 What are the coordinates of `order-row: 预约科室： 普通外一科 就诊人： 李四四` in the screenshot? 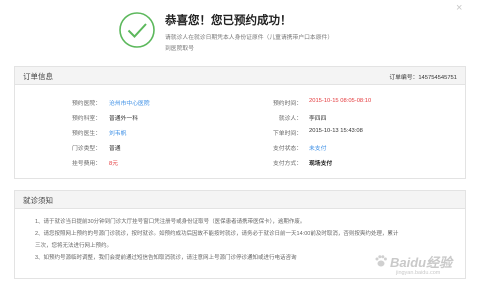 It's located at (240, 118).